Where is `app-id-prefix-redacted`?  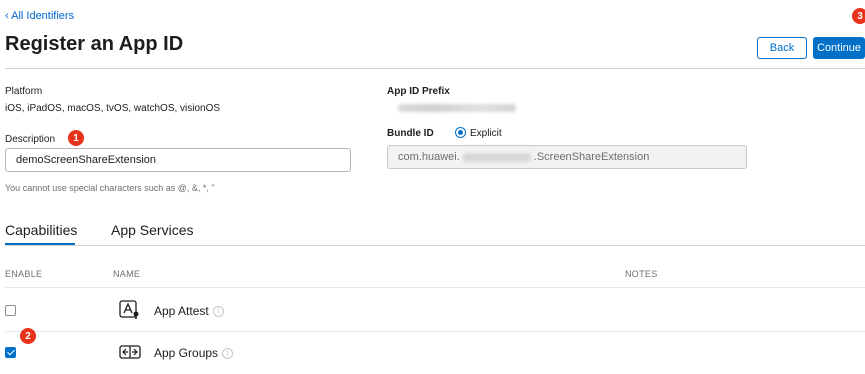 app-id-prefix-redacted is located at coordinates (457, 108).